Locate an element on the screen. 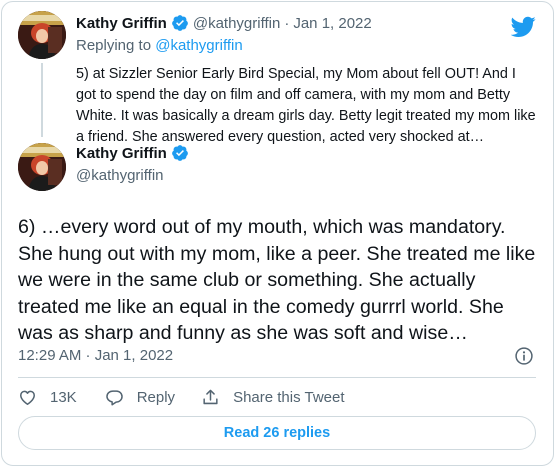  divider is located at coordinates (277, 377).